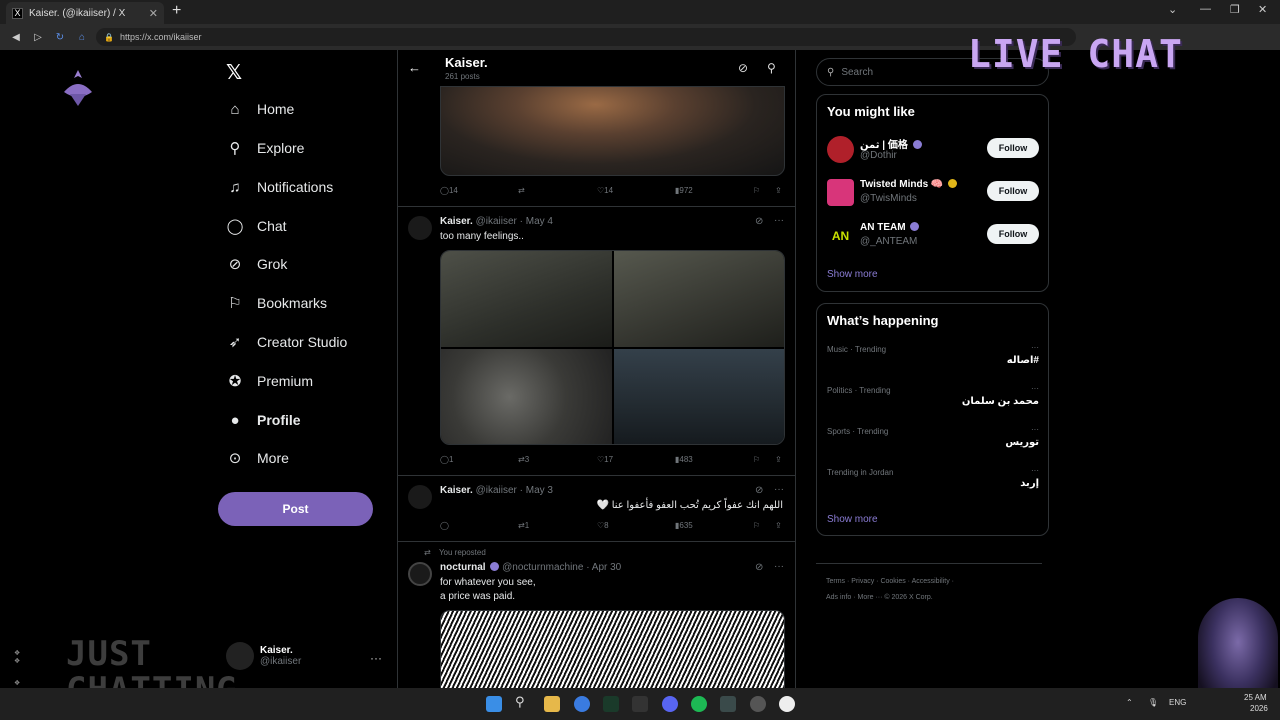  Describe the element at coordinates (605, 190) in the screenshot. I see `like-button: ♡ 14` at that location.